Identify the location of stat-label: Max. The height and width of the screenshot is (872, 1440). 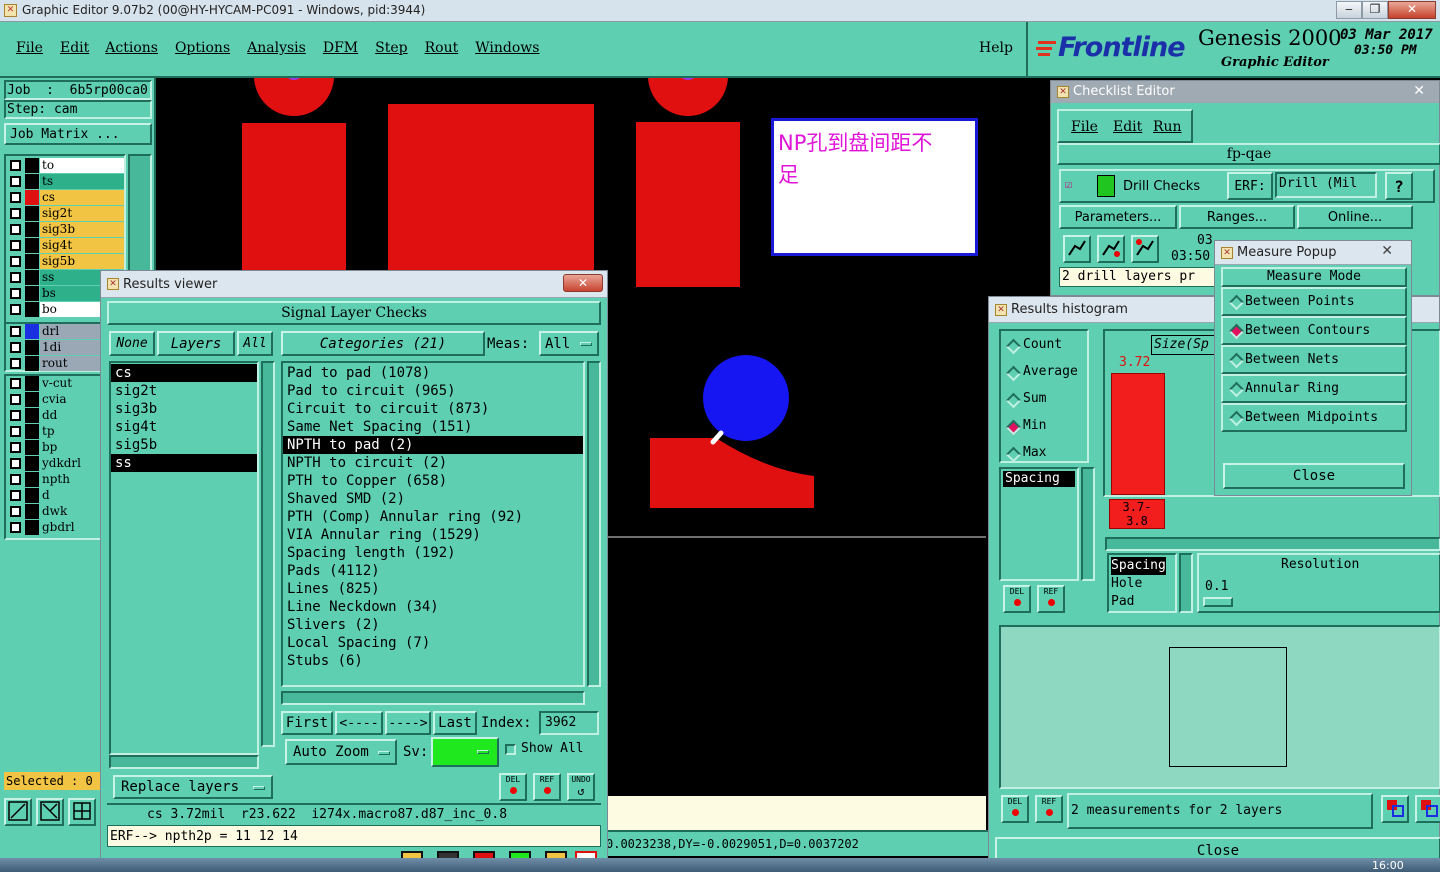
(1034, 452).